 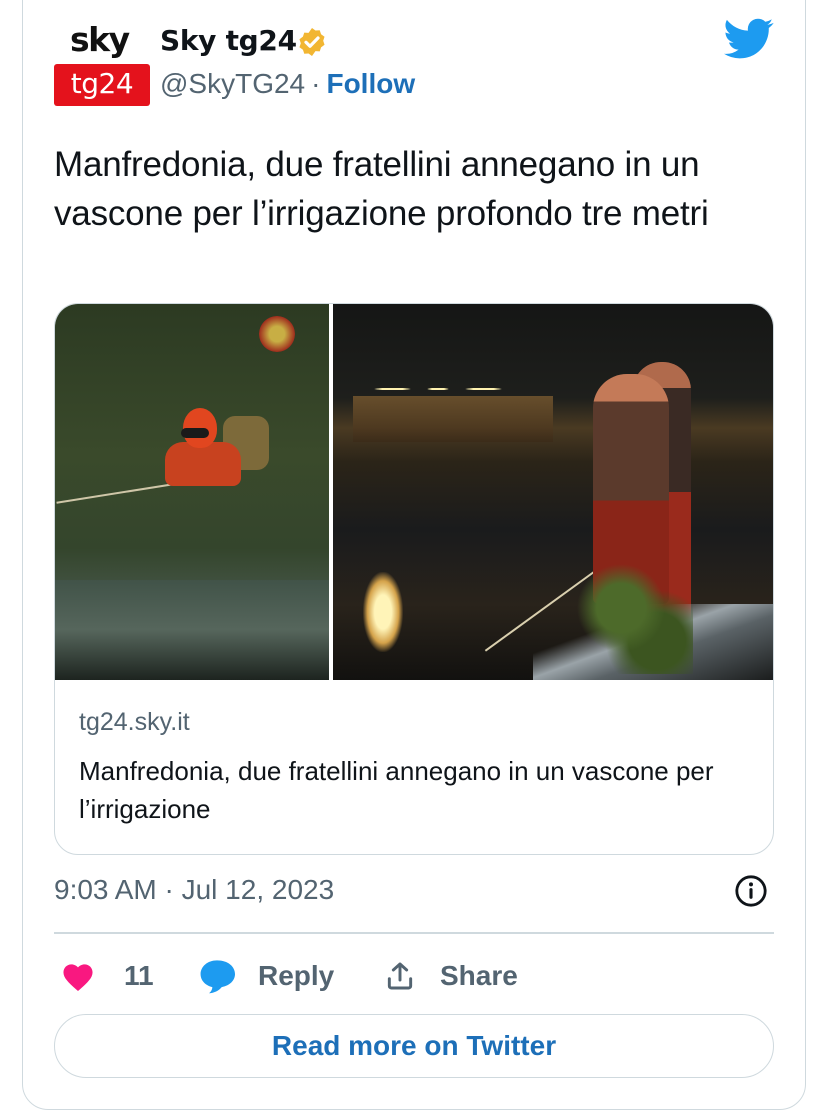 I want to click on reply-bubble-icon, so click(x=217, y=977).